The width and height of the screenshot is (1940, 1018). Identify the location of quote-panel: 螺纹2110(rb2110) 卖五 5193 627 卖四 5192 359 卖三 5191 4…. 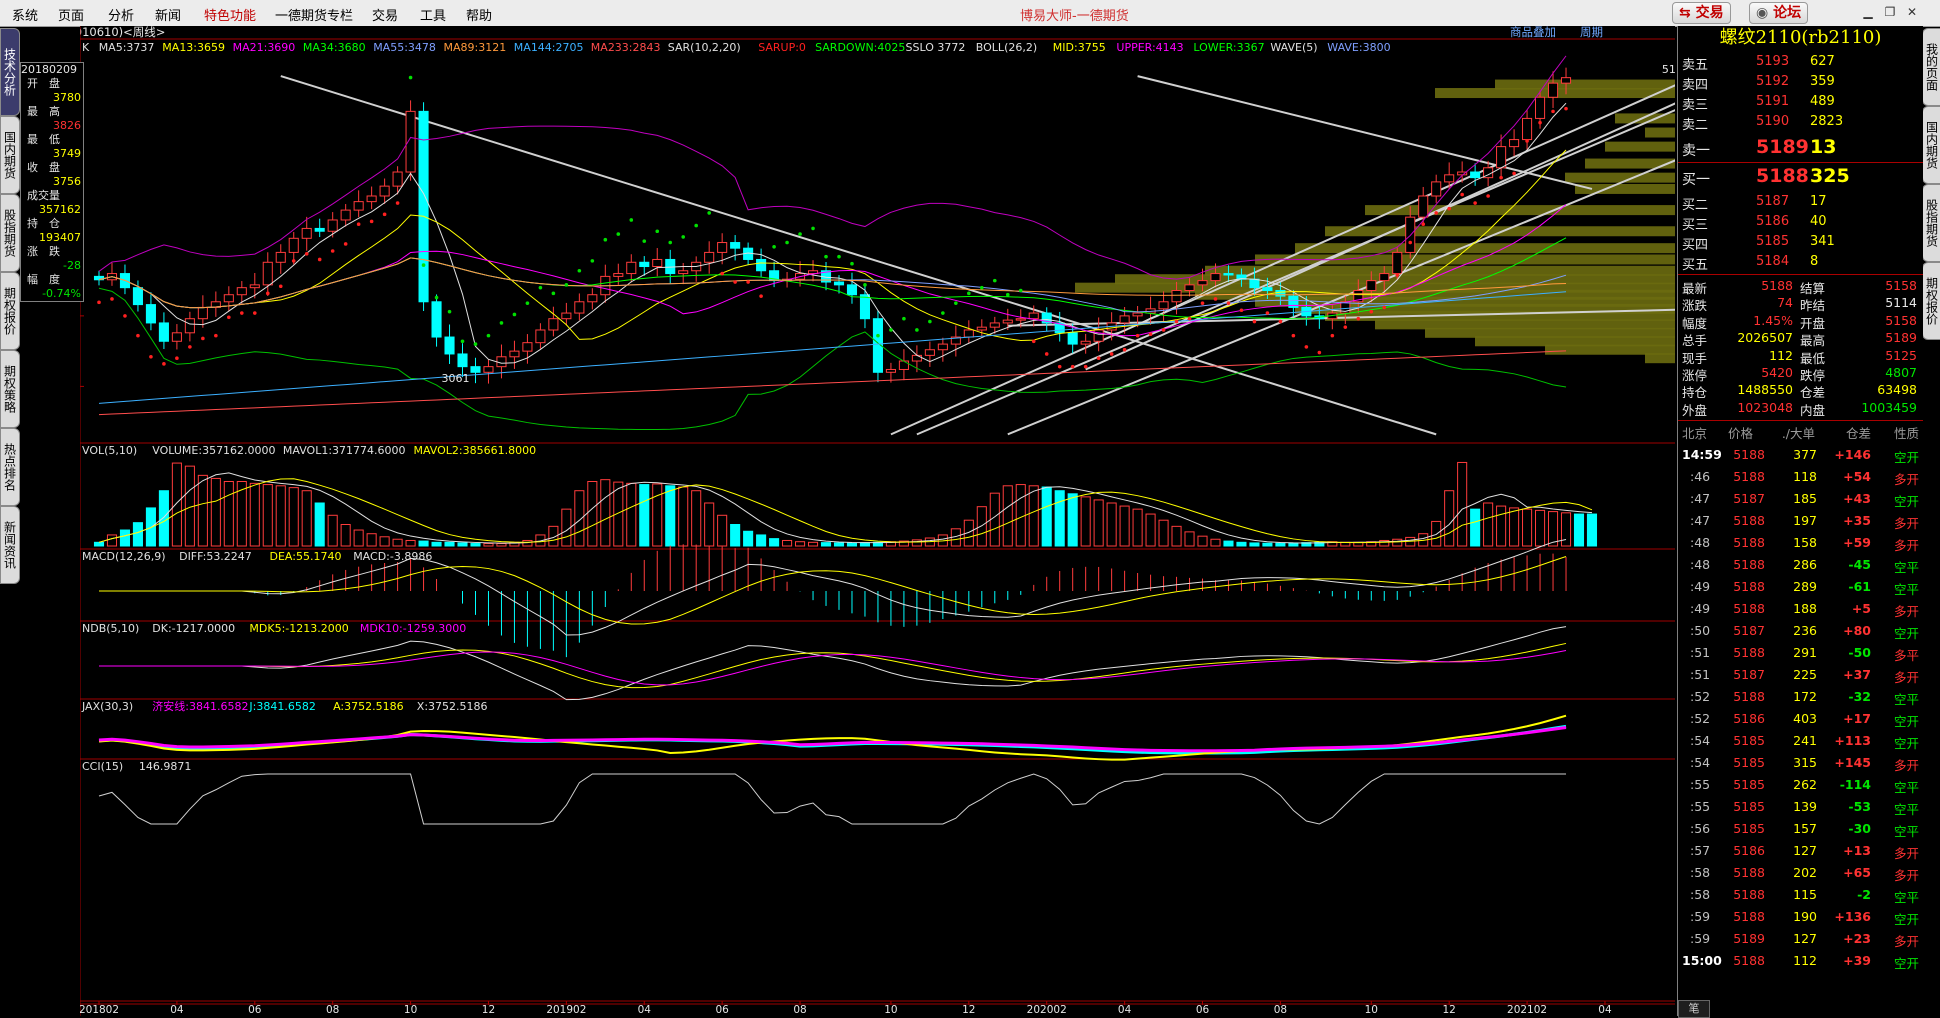
(1800, 522).